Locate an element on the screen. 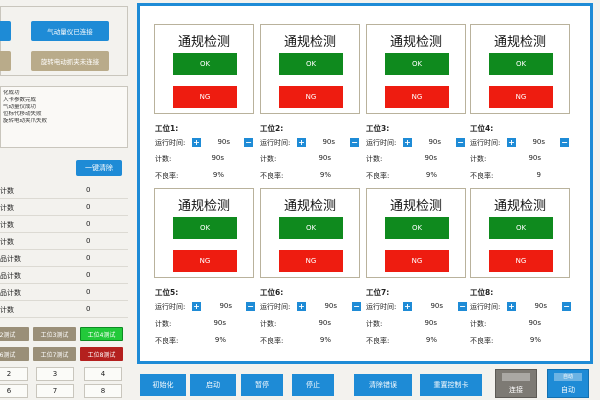 The height and width of the screenshot is (400, 600). station-5-run-value: 90s is located at coordinates (225, 306).